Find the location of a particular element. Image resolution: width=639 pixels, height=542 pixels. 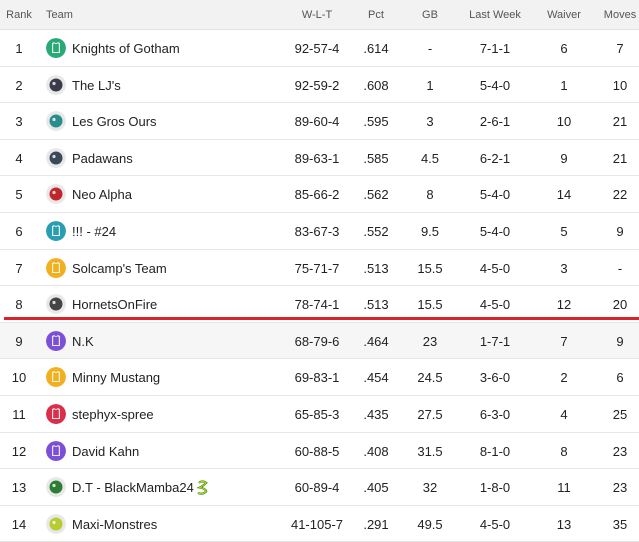

hornet-logo-icon is located at coordinates (56, 304).